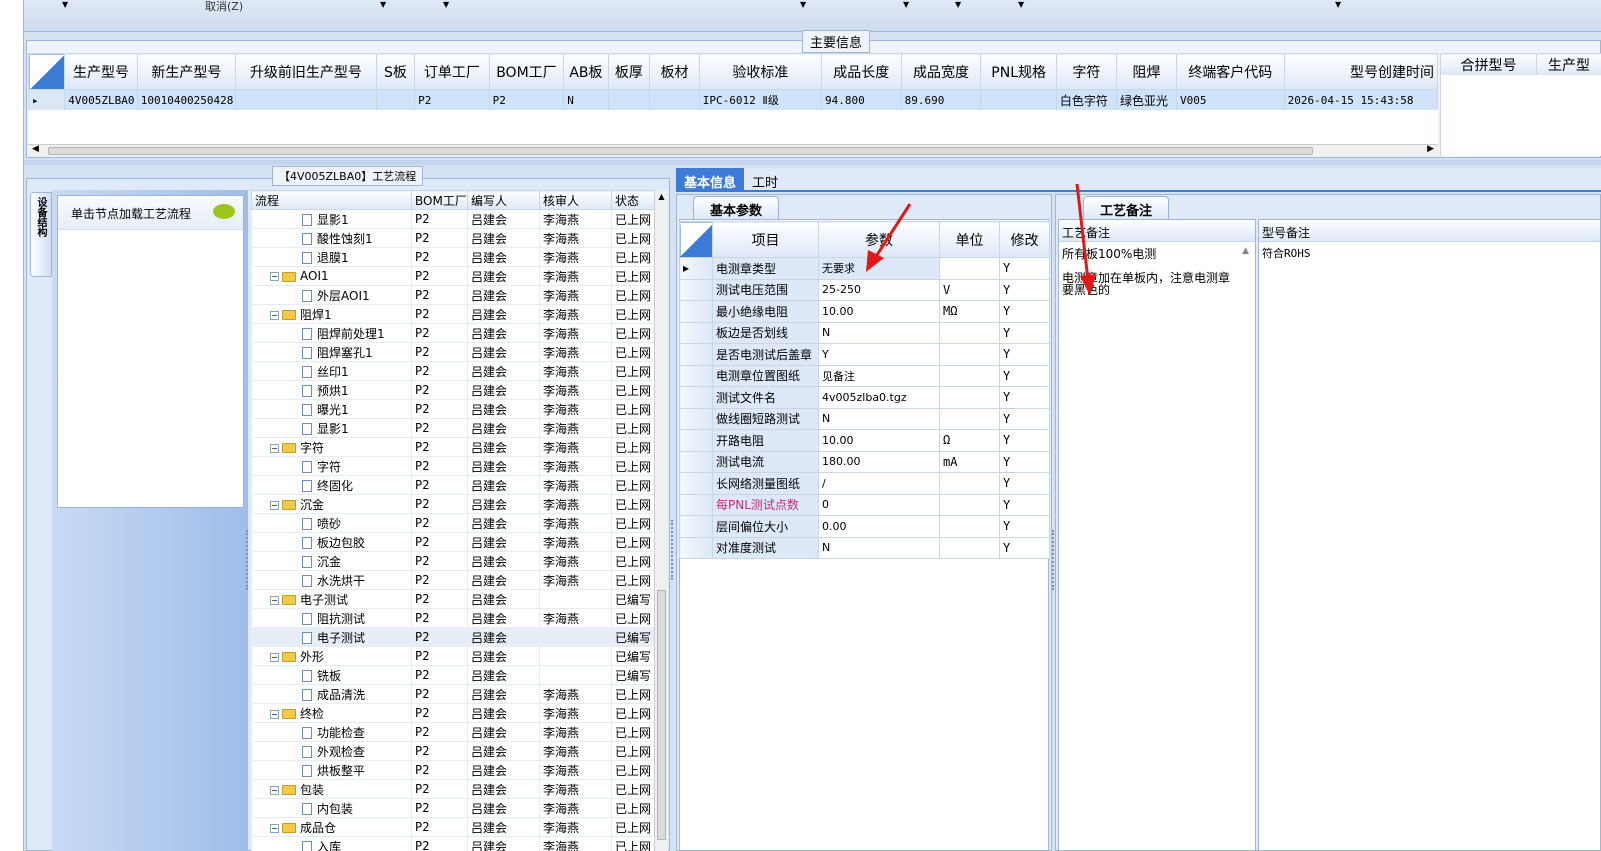  I want to click on tree-node: − 成品仓, so click(331, 827).